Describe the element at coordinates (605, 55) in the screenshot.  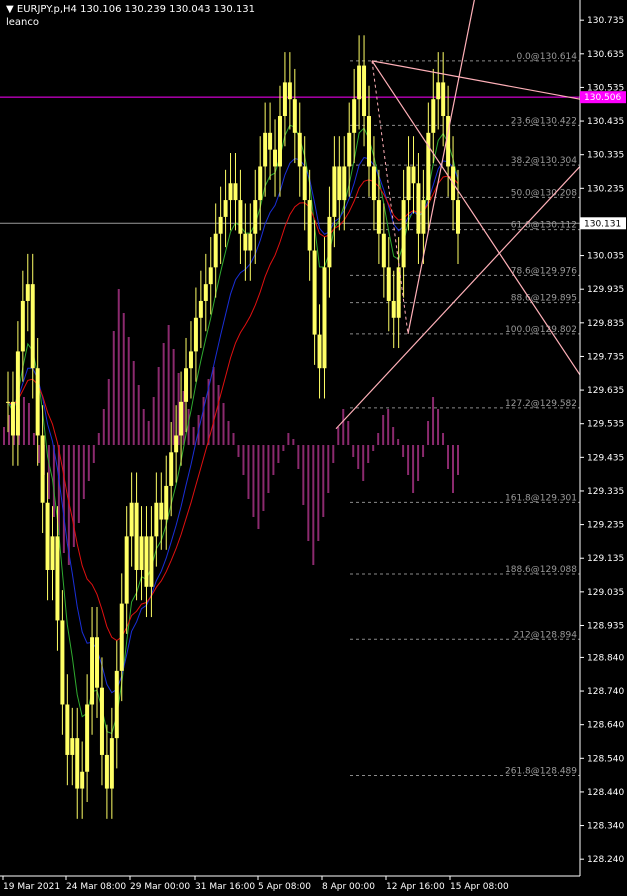
I see `y-tick-label: 130.635` at that location.